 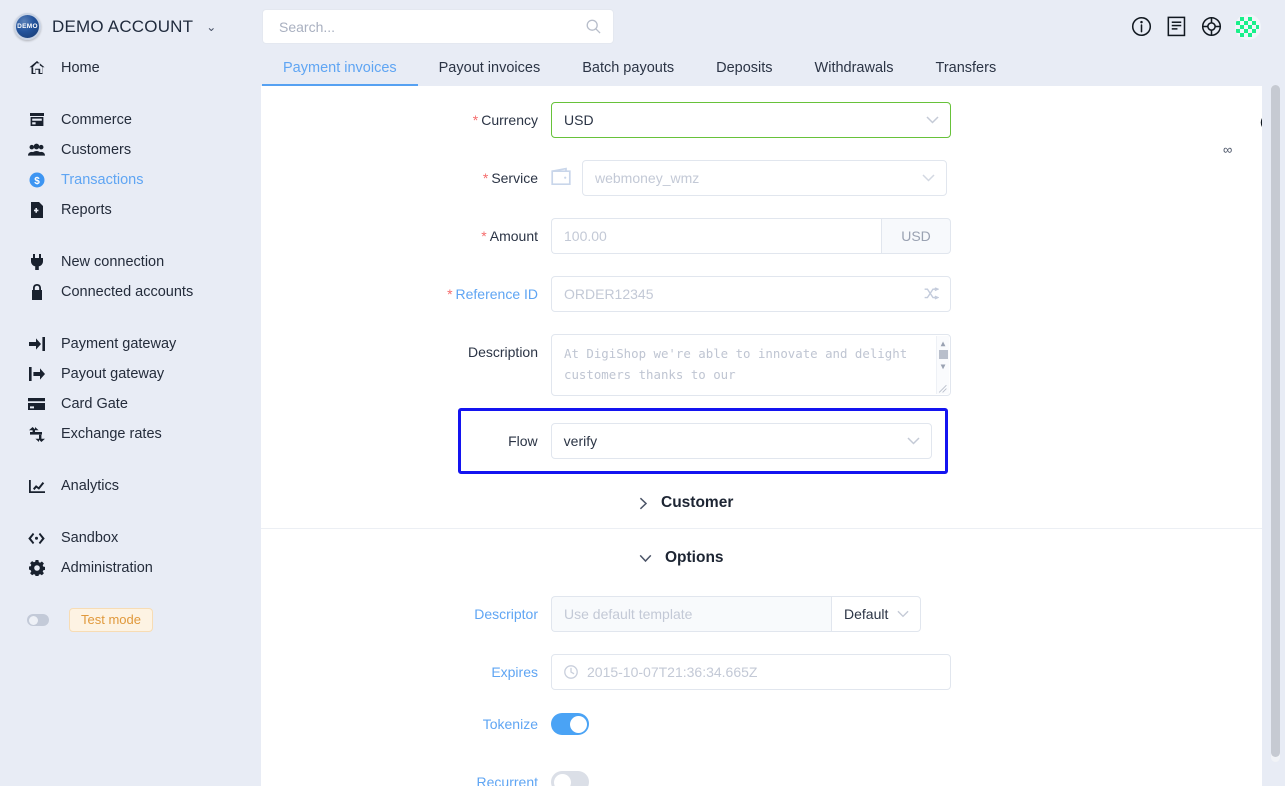 I want to click on sidebar-item-home: Home, so click(x=130, y=68).